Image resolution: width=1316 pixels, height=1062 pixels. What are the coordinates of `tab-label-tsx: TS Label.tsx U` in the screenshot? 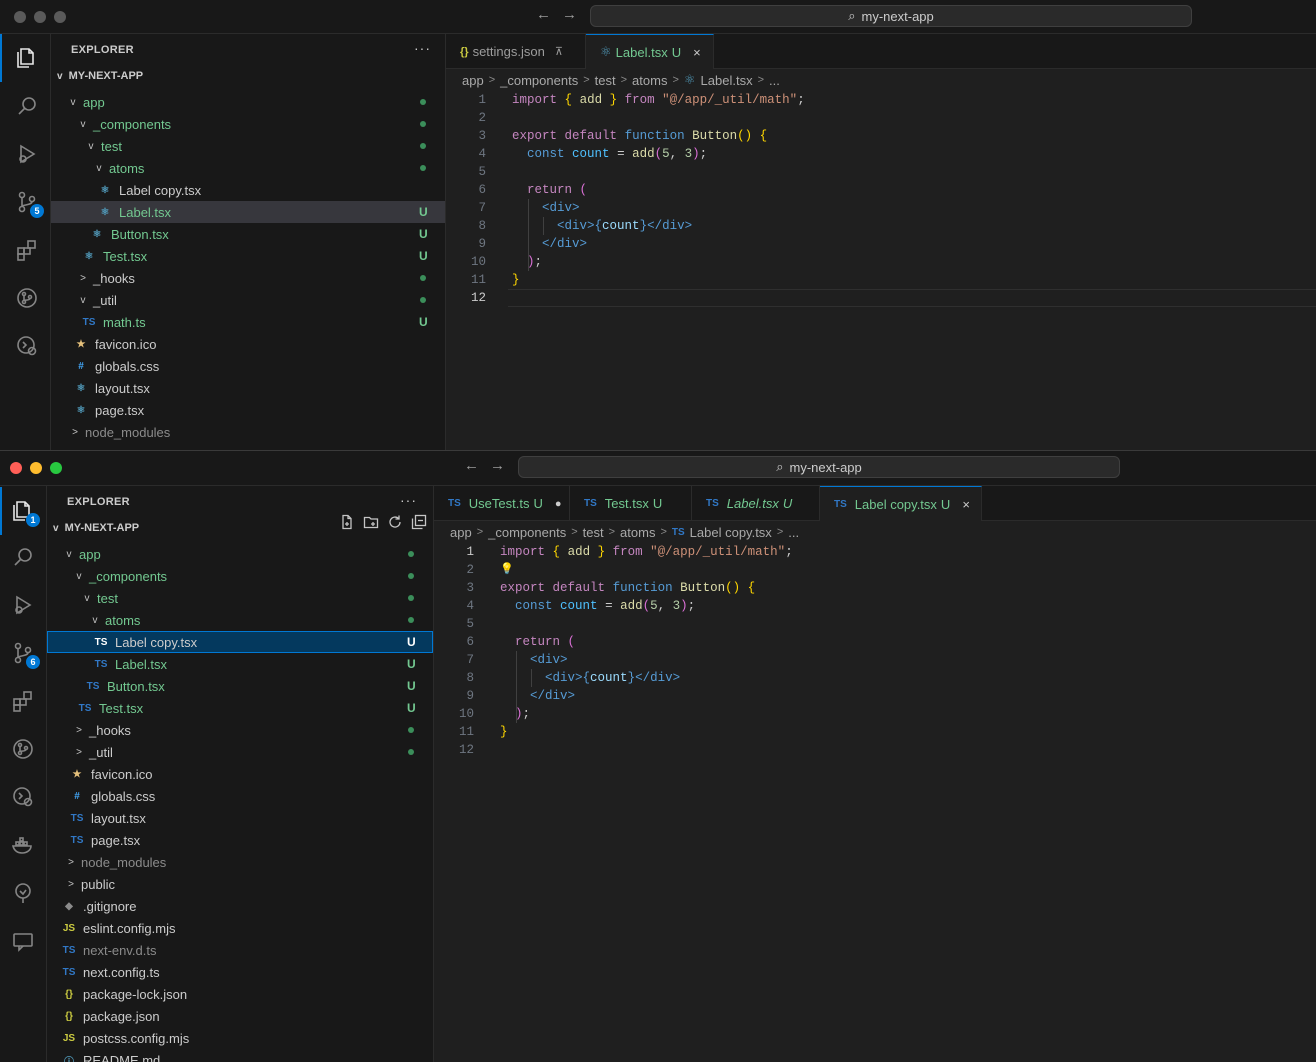 It's located at (756, 503).